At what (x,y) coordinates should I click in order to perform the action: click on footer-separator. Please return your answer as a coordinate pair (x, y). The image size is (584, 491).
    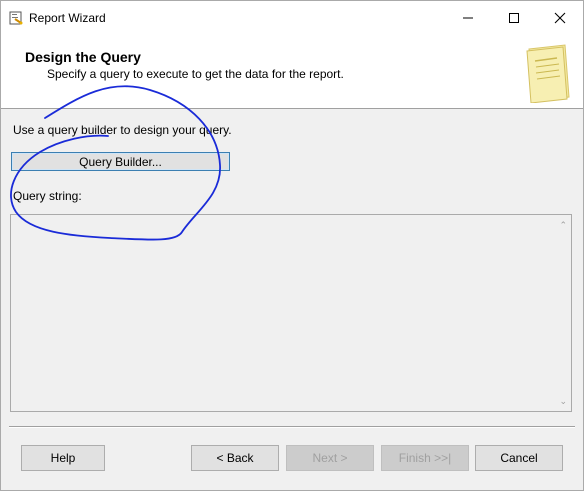
    Looking at the image, I should click on (292, 427).